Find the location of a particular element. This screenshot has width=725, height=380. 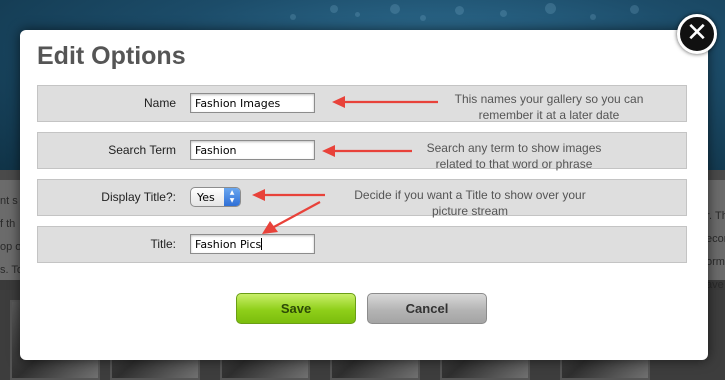

display-title-label: Display Title?: is located at coordinates (138, 197).